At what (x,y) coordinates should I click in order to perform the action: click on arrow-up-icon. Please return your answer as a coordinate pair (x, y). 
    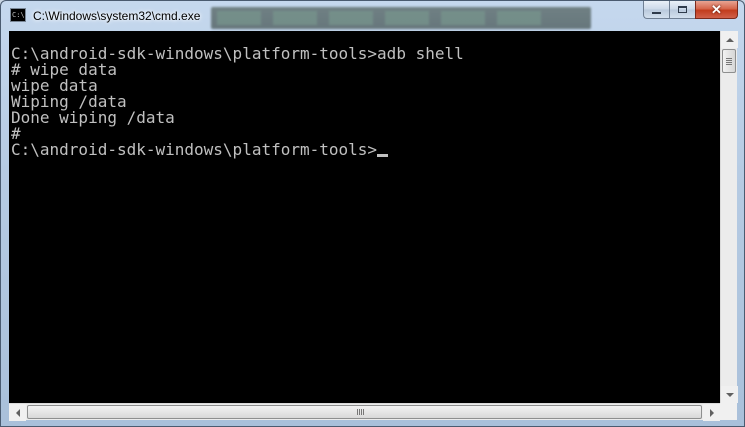
    Looking at the image, I should click on (729, 39).